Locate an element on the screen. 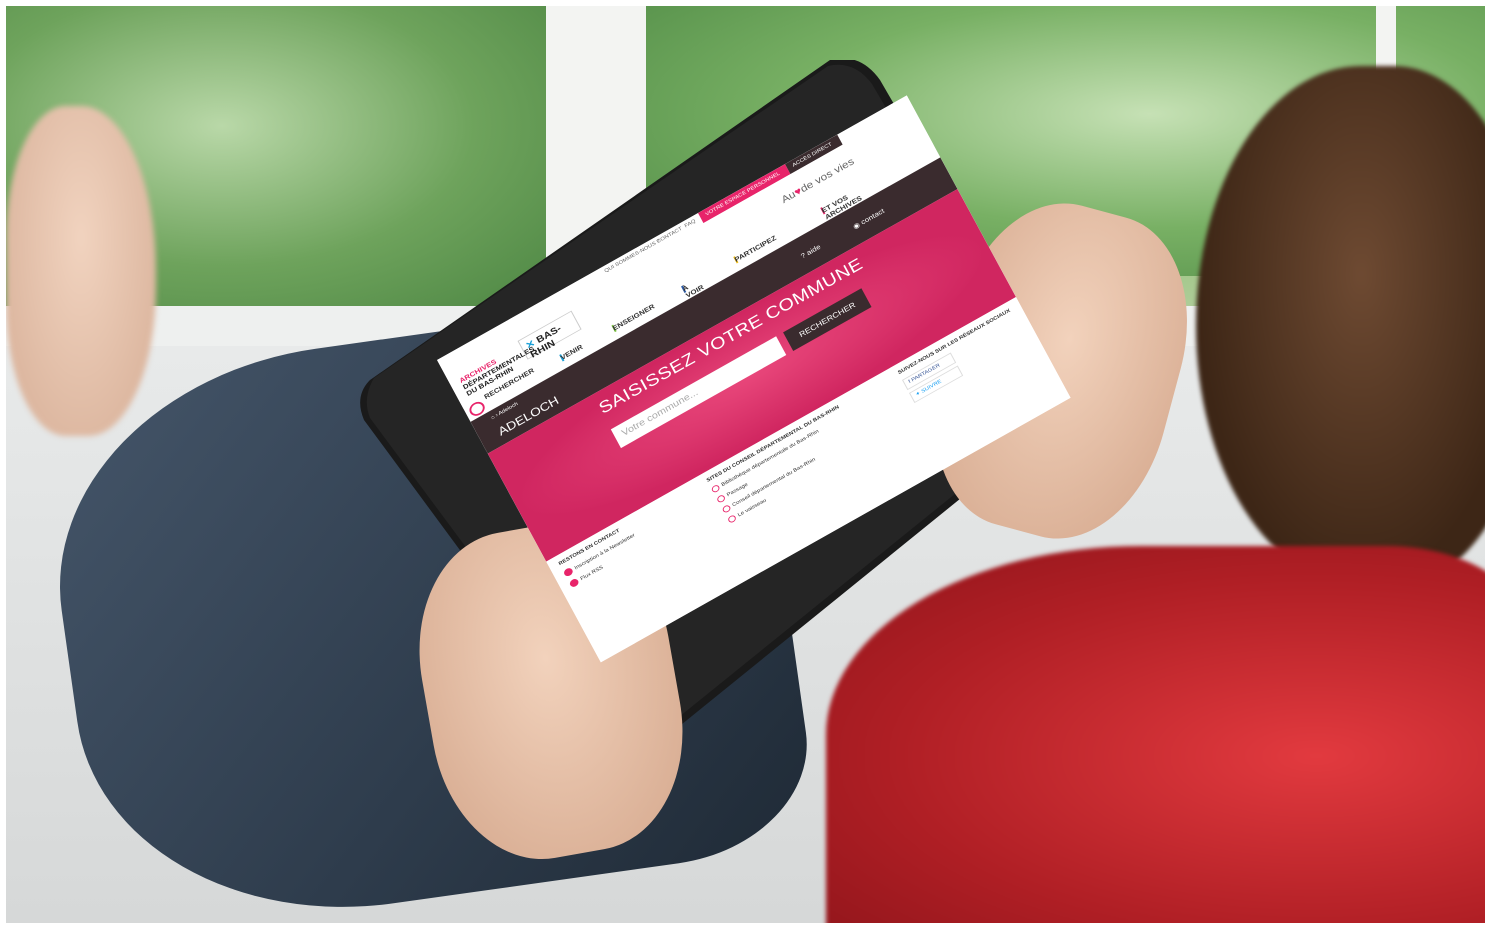 This screenshot has height=929, width=1491. twitter-icon: ✦ is located at coordinates (918, 394).